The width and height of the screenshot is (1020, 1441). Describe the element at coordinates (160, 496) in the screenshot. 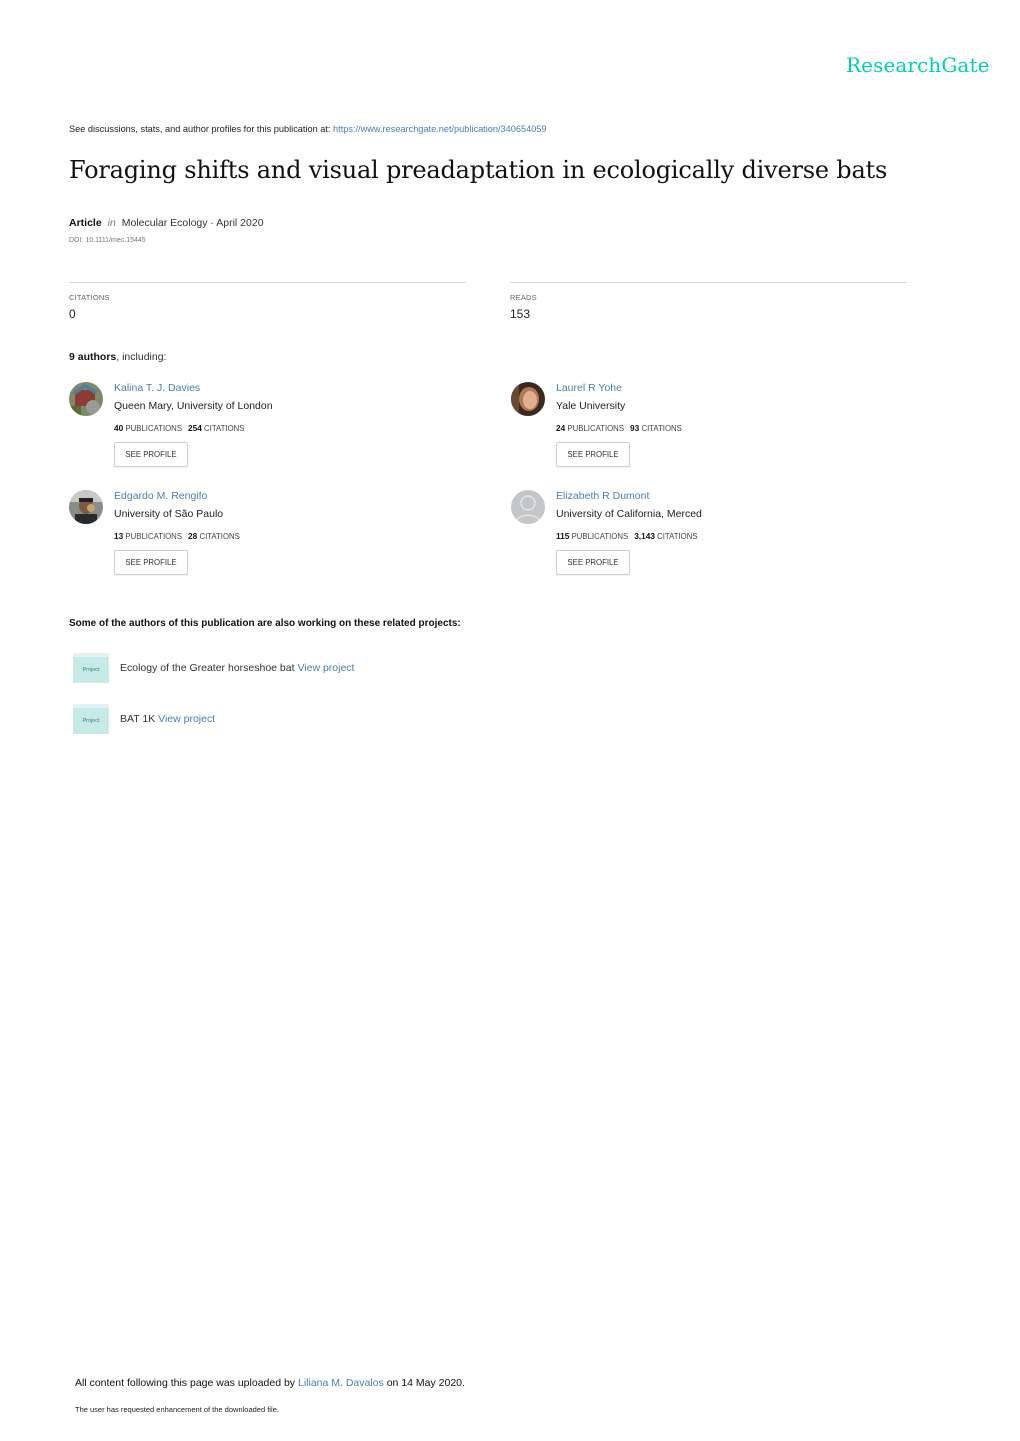

I see `author-name-link: Edgardo M. Rengifo` at that location.